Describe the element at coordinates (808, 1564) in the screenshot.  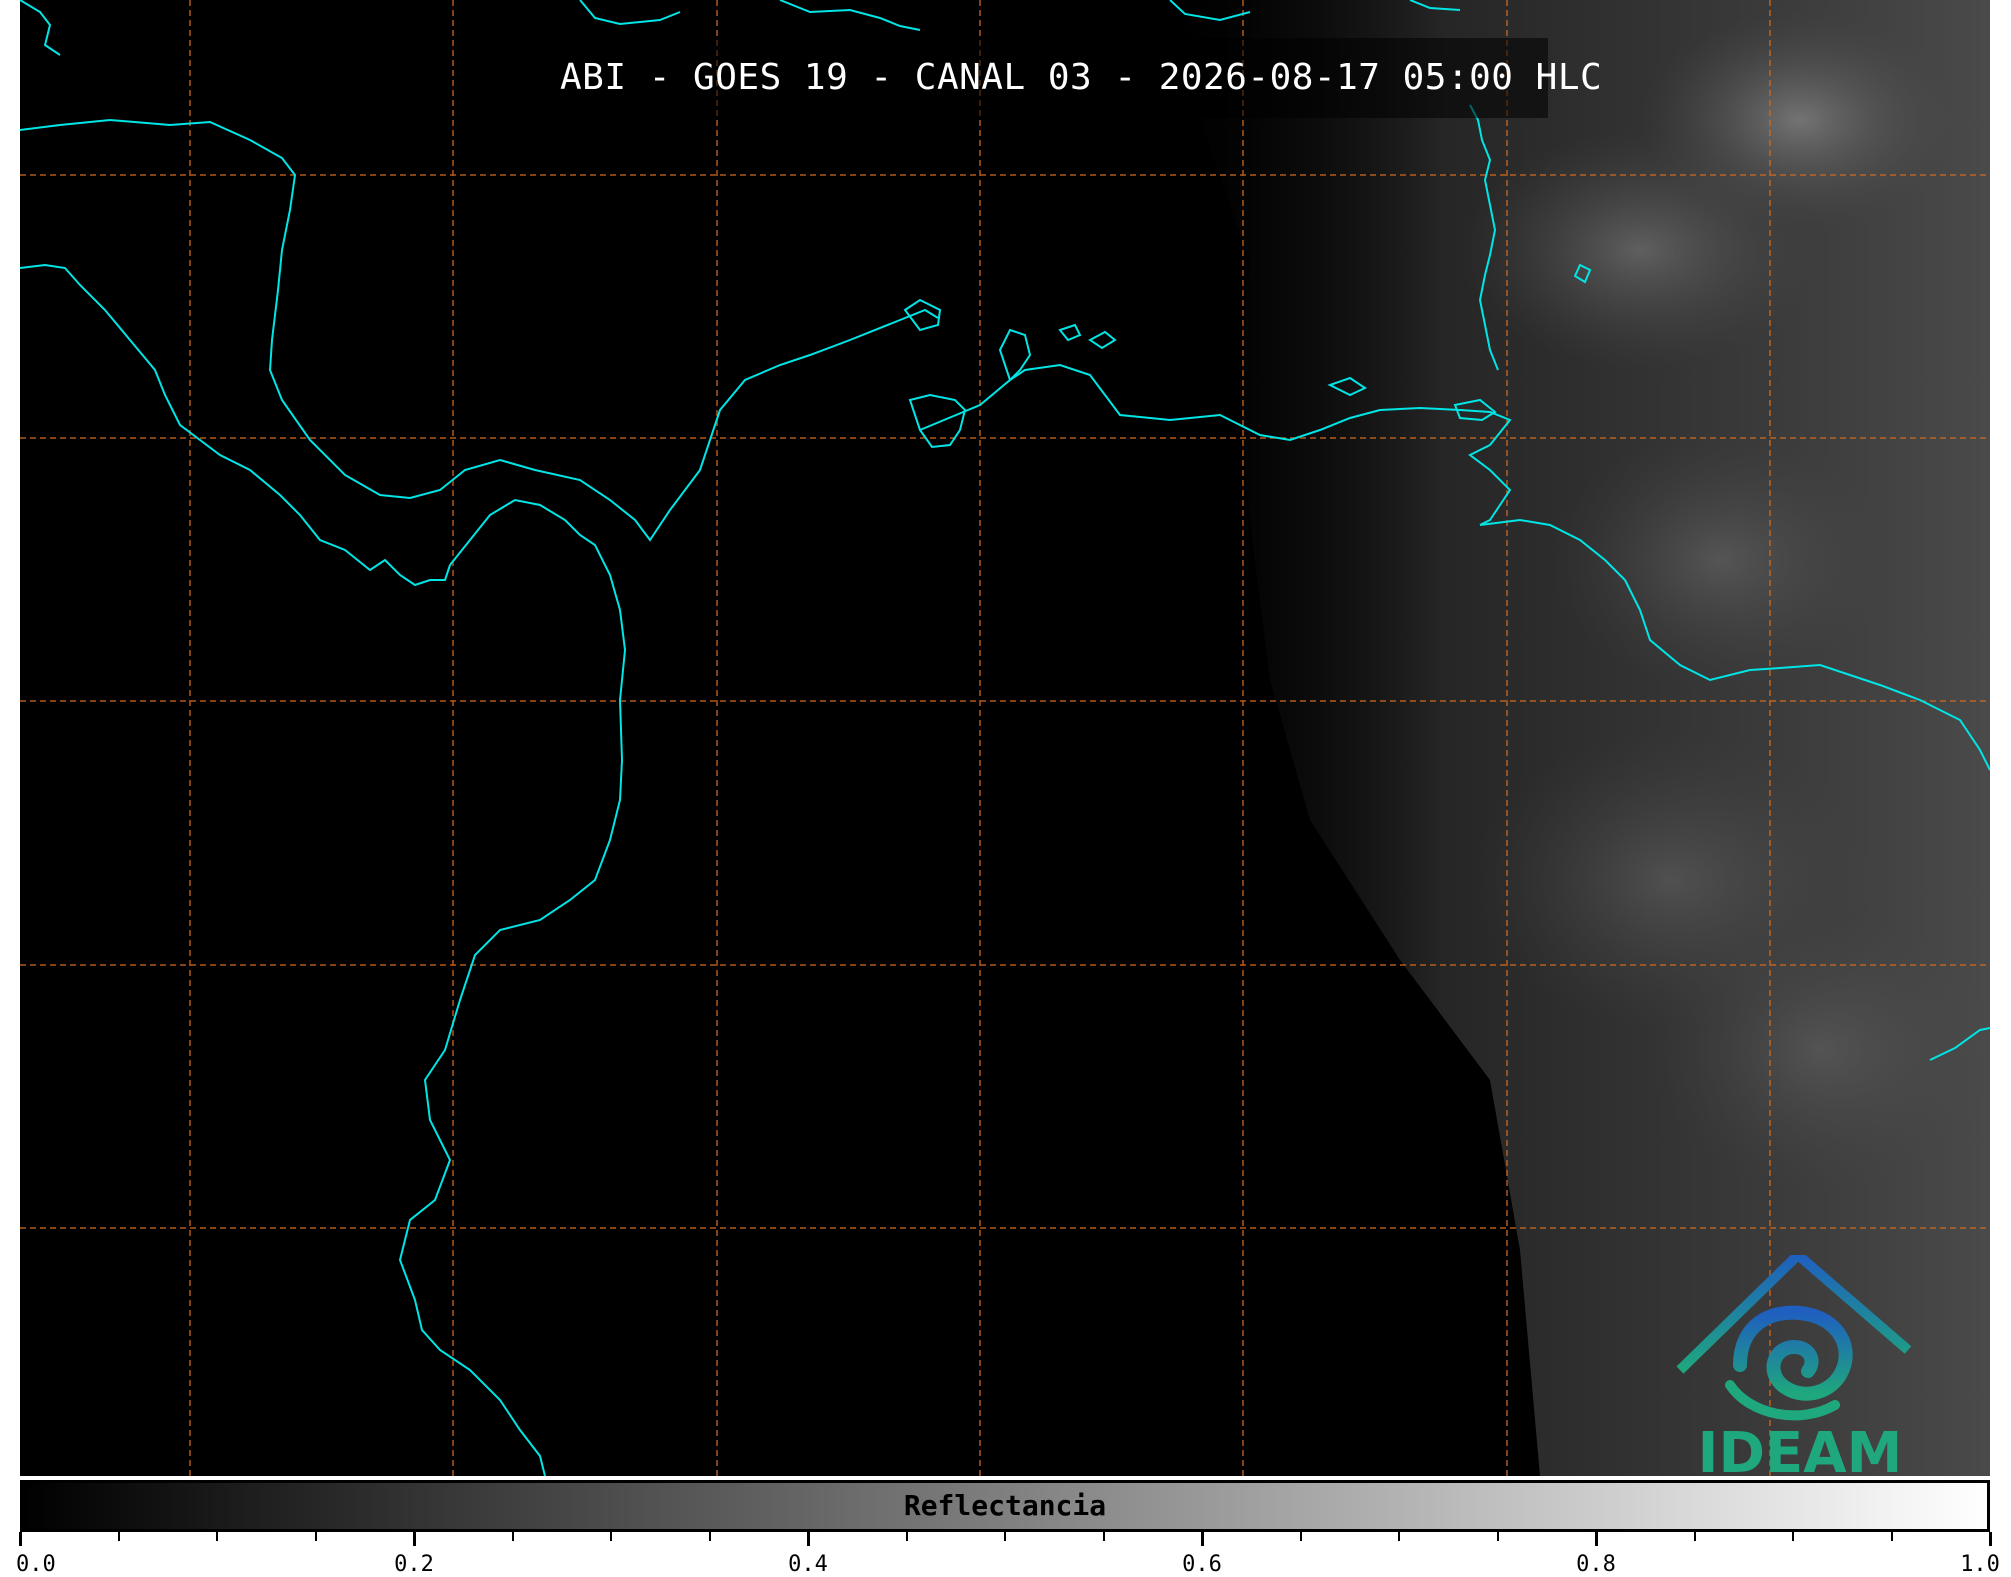
I see `colorbar-tick-label: 0.4` at that location.